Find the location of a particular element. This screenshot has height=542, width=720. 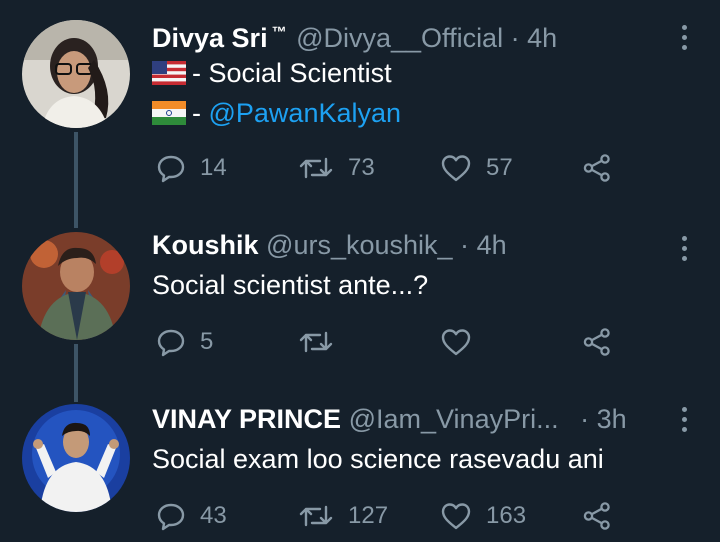

tweet-text: Social exam loo science rasevadu ani is located at coordinates (378, 459).